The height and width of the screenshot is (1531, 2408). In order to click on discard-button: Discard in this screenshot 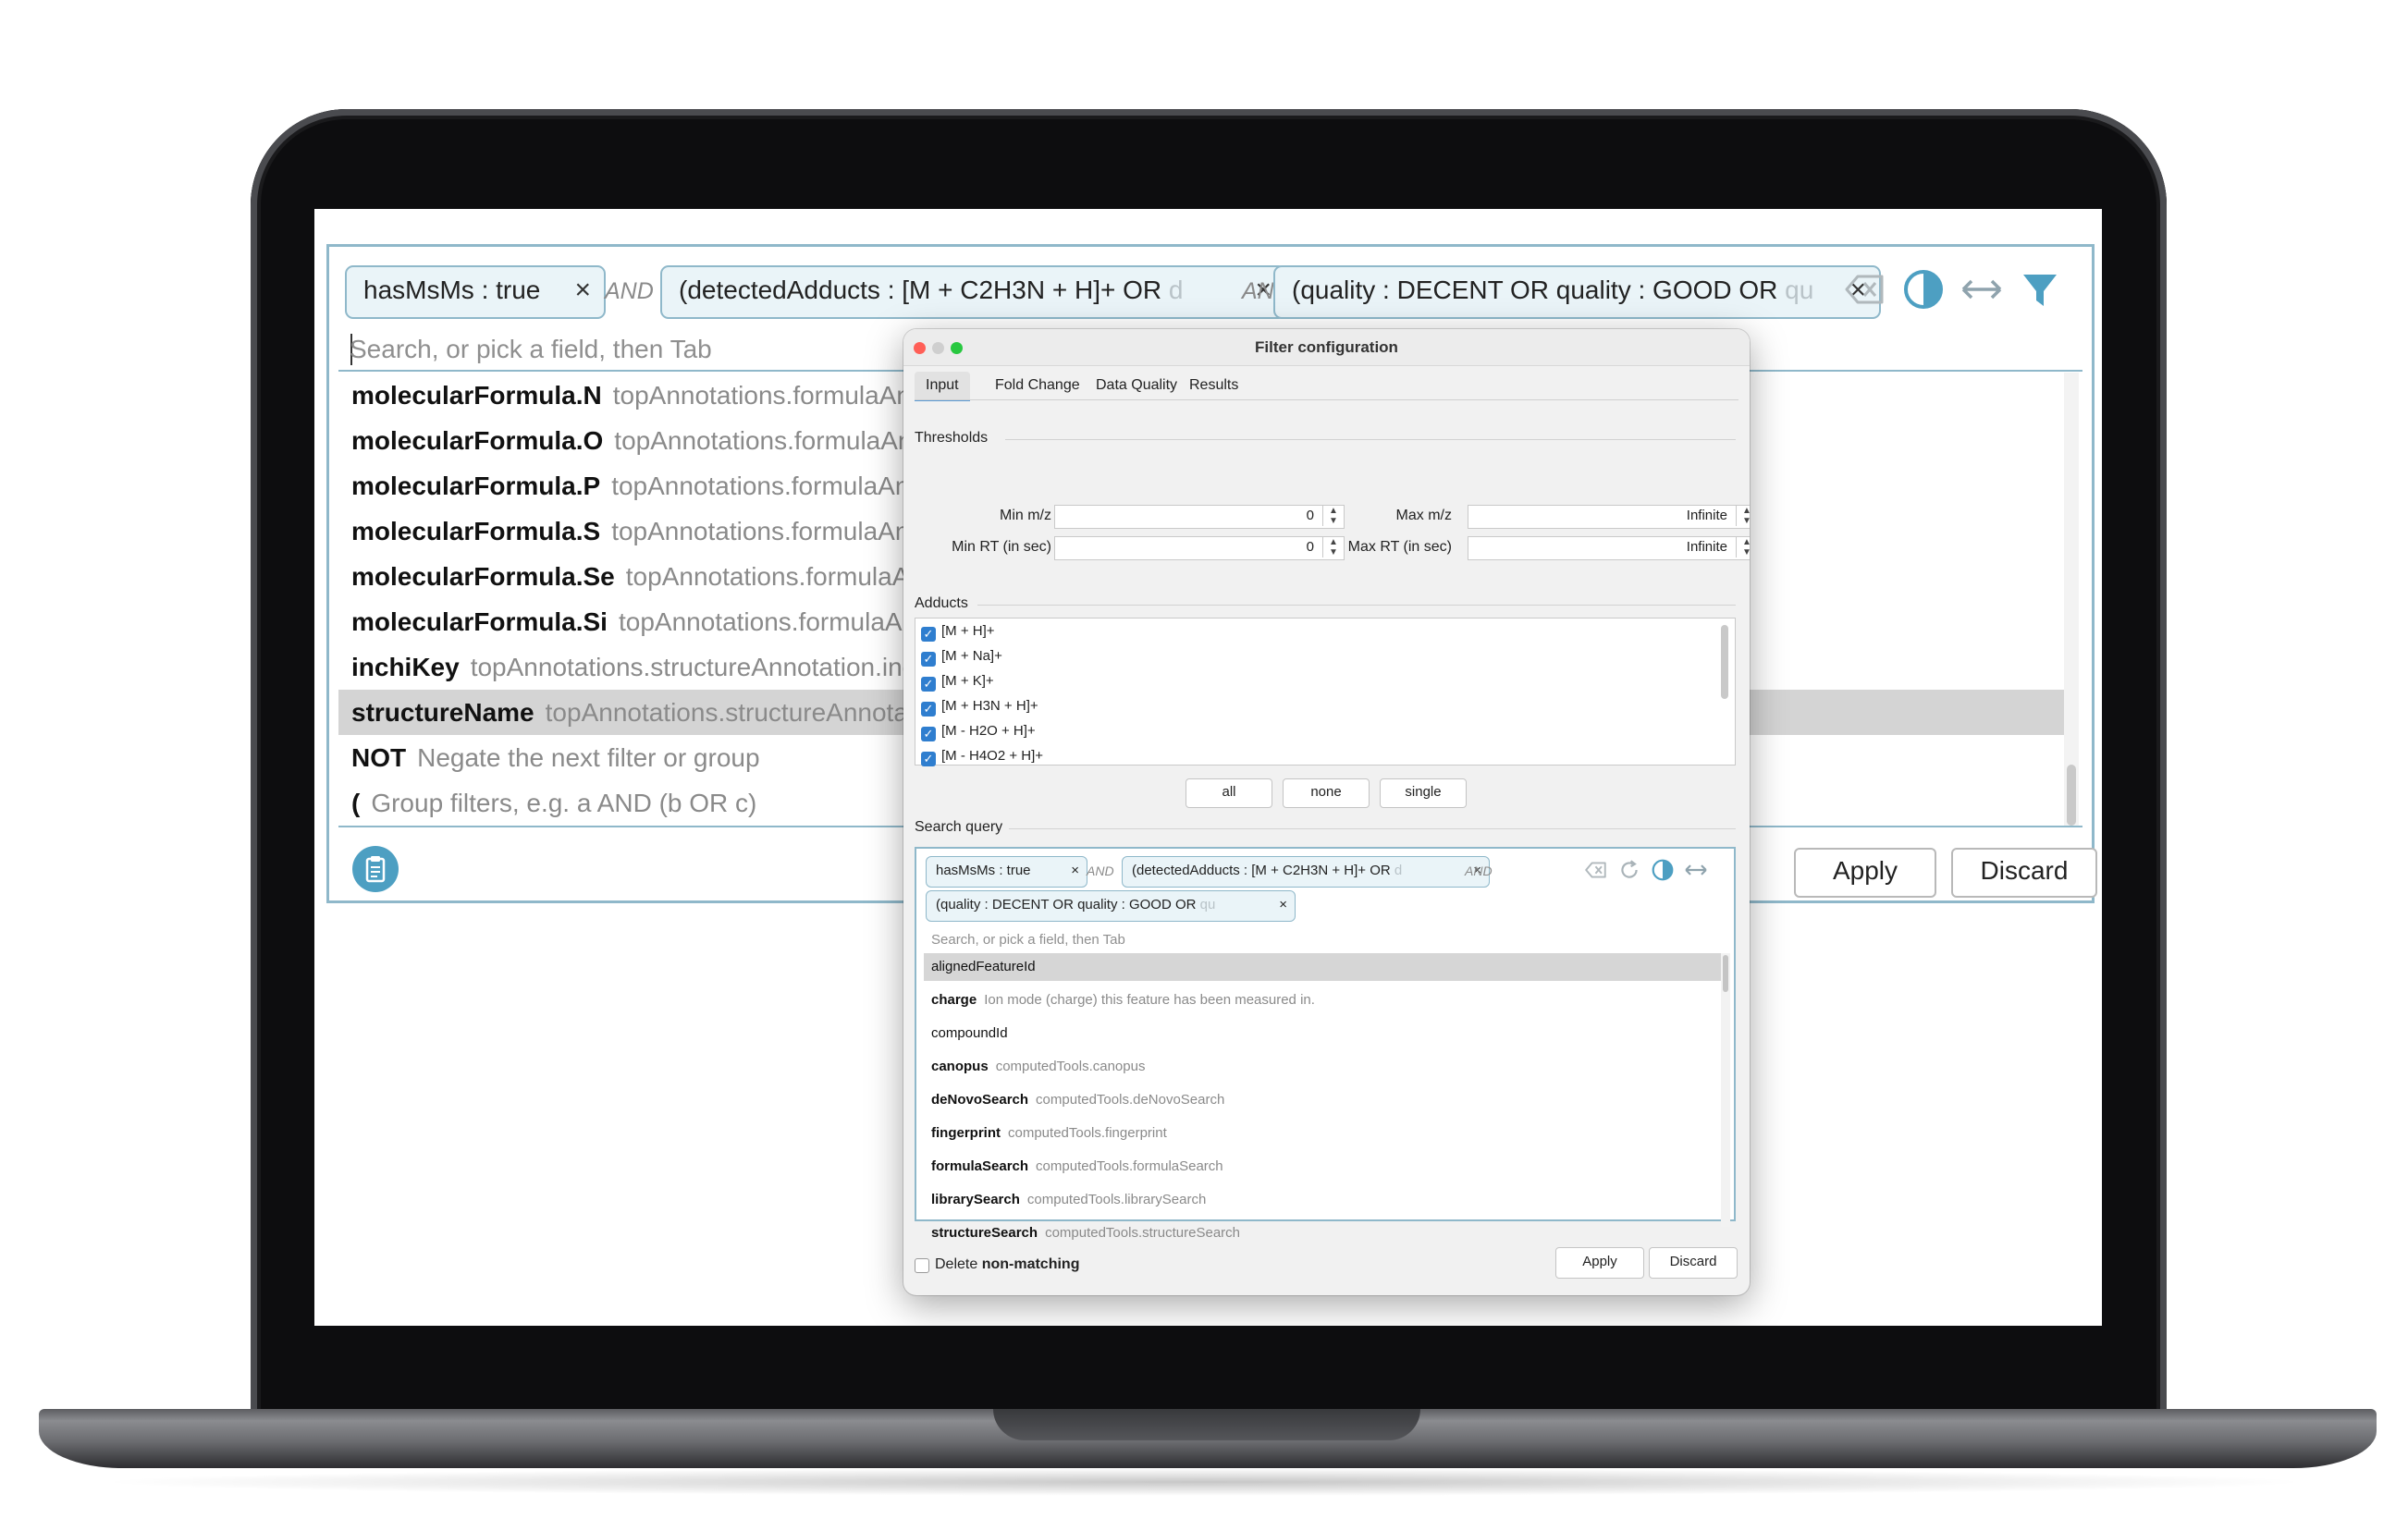, I will do `click(2024, 873)`.